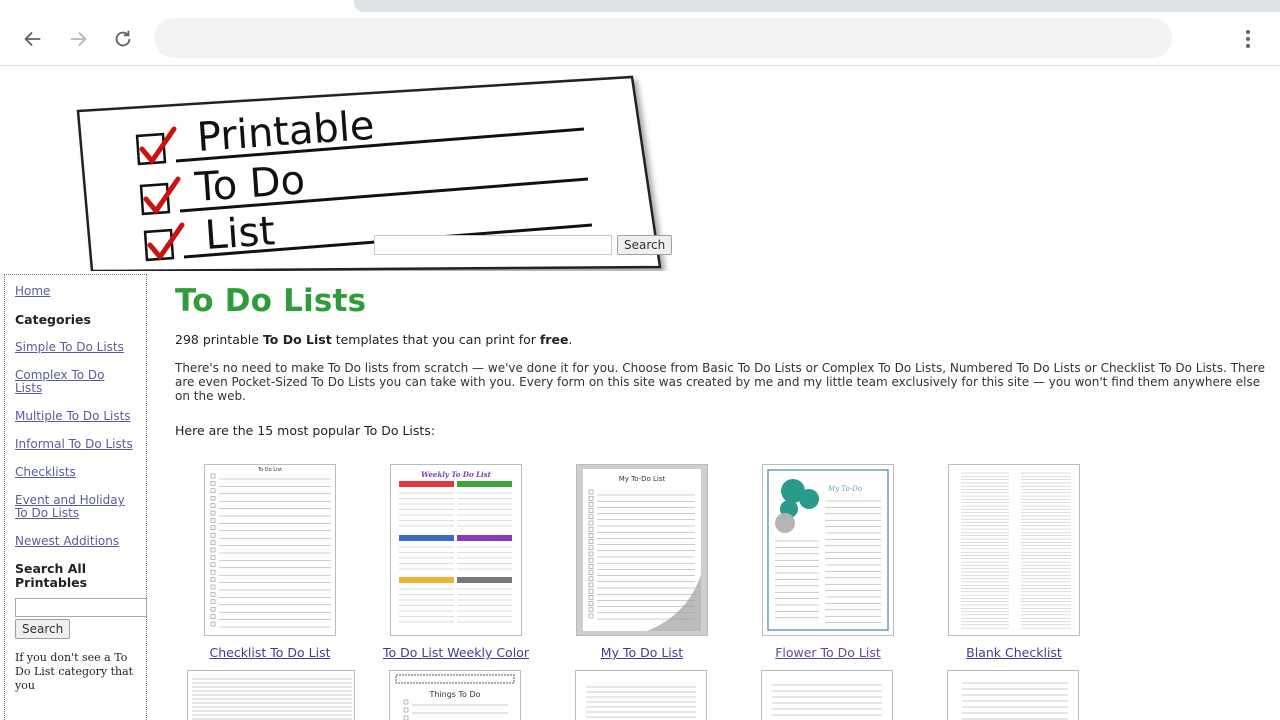 This screenshot has height=720, width=1280. What do you see at coordinates (269, 470) in the screenshot?
I see `thumb-title: To Do List` at bounding box center [269, 470].